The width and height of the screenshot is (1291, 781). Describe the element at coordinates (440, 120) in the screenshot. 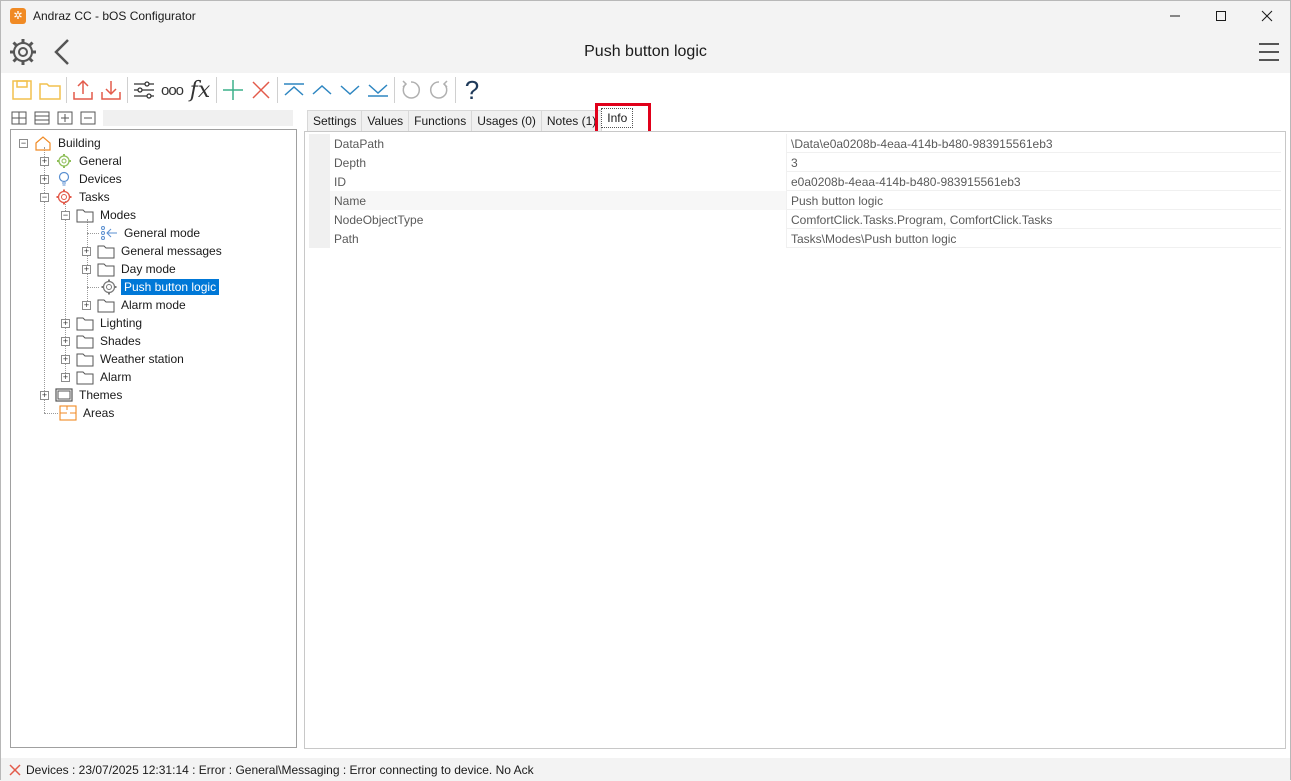

I see `tab-functions: Functions` at that location.